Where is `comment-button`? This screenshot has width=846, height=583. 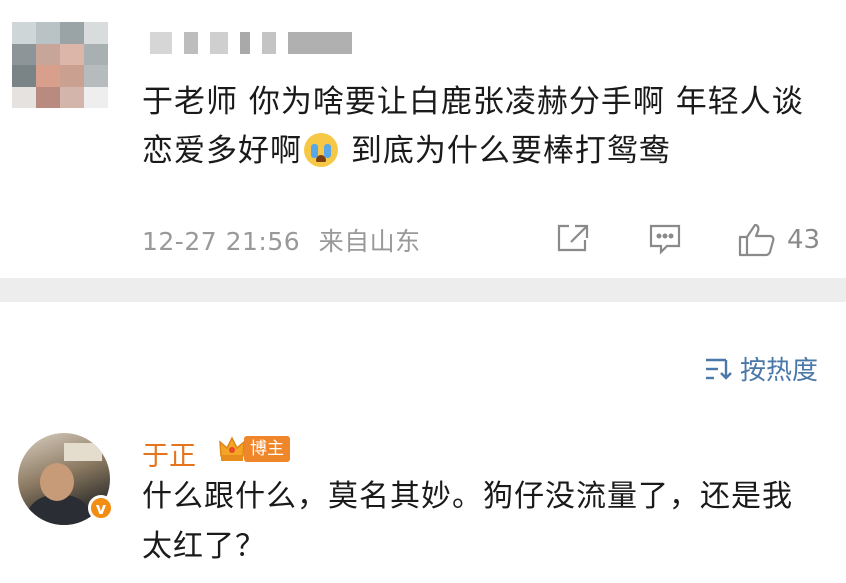 comment-button is located at coordinates (665, 239).